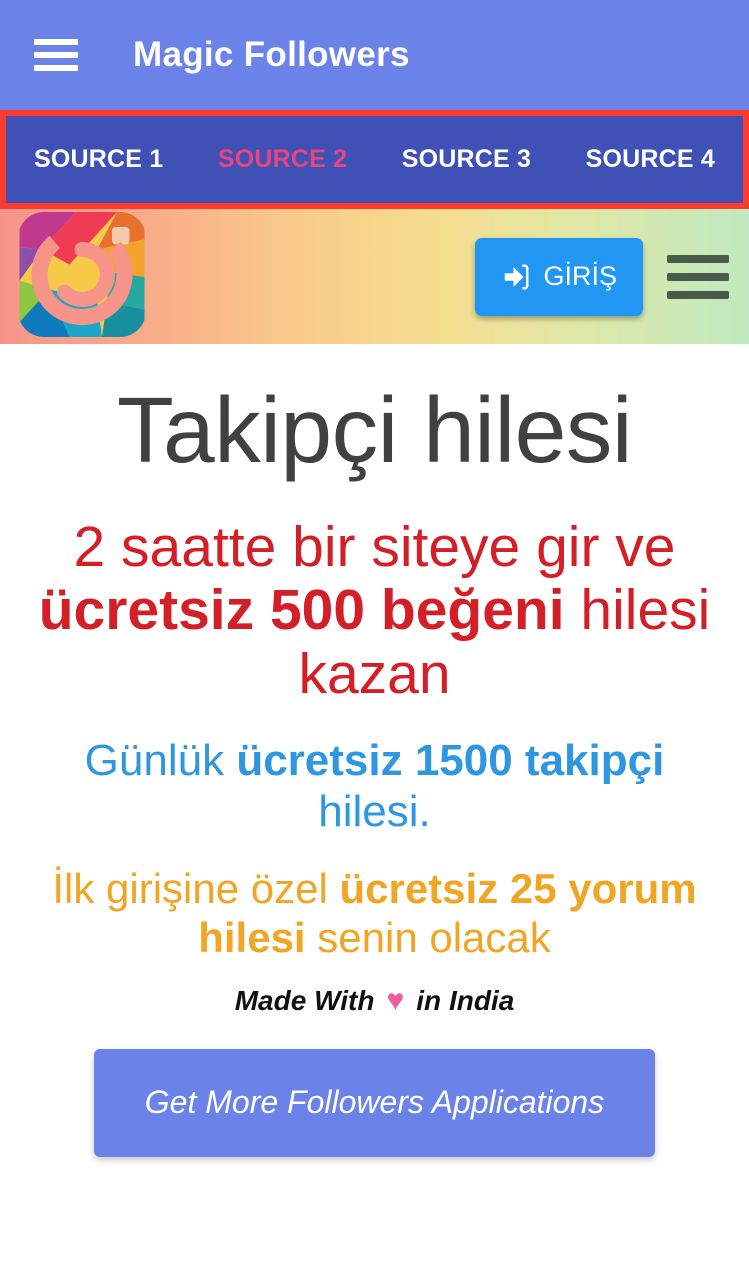 The height and width of the screenshot is (1280, 749). Describe the element at coordinates (304, 1000) in the screenshot. I see `made-with-prefix: Made With` at that location.